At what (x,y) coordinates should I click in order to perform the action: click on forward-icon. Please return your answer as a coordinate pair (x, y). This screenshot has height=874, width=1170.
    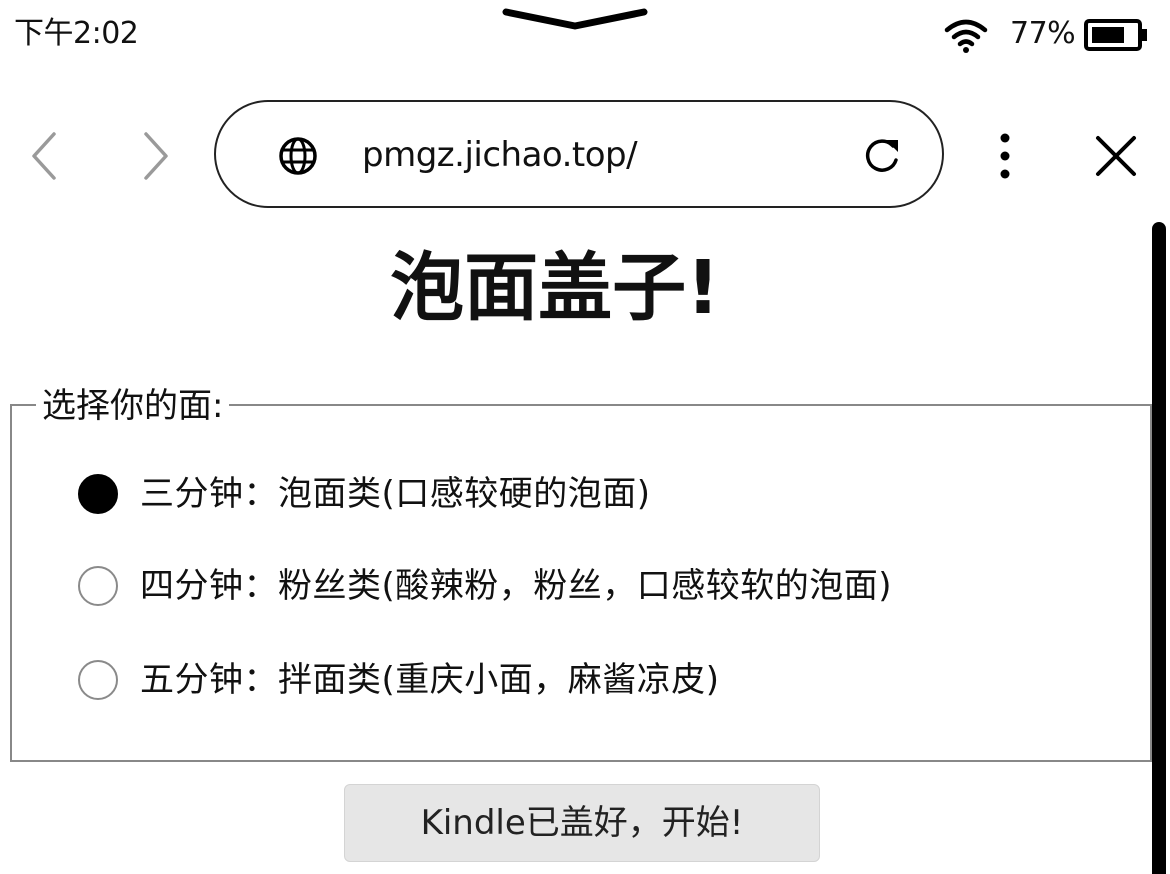
    Looking at the image, I should click on (156, 156).